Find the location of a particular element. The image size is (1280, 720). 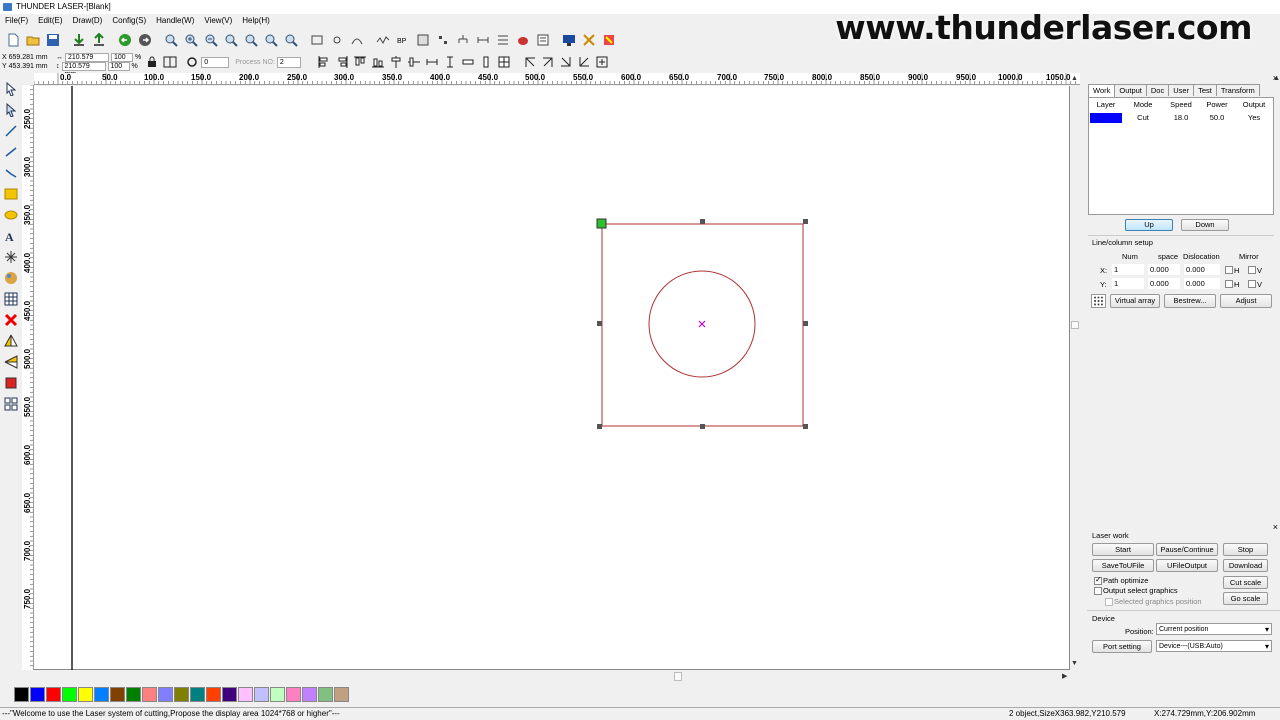

layer-up-button: Up is located at coordinates (1149, 225).